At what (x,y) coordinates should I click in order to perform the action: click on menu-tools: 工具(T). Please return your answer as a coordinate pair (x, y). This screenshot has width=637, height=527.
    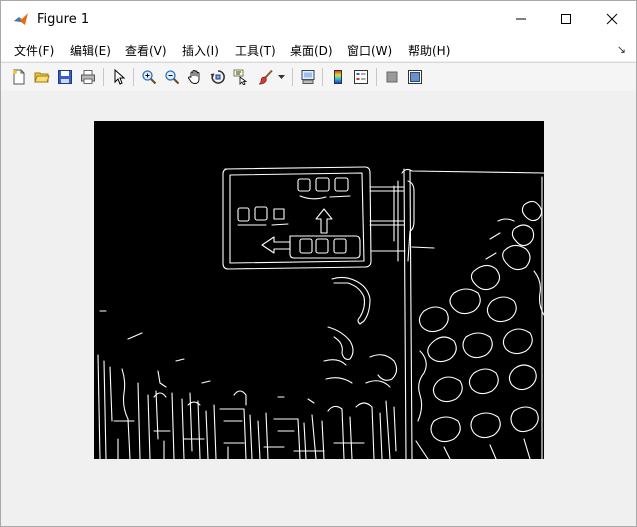
    Looking at the image, I should click on (255, 50).